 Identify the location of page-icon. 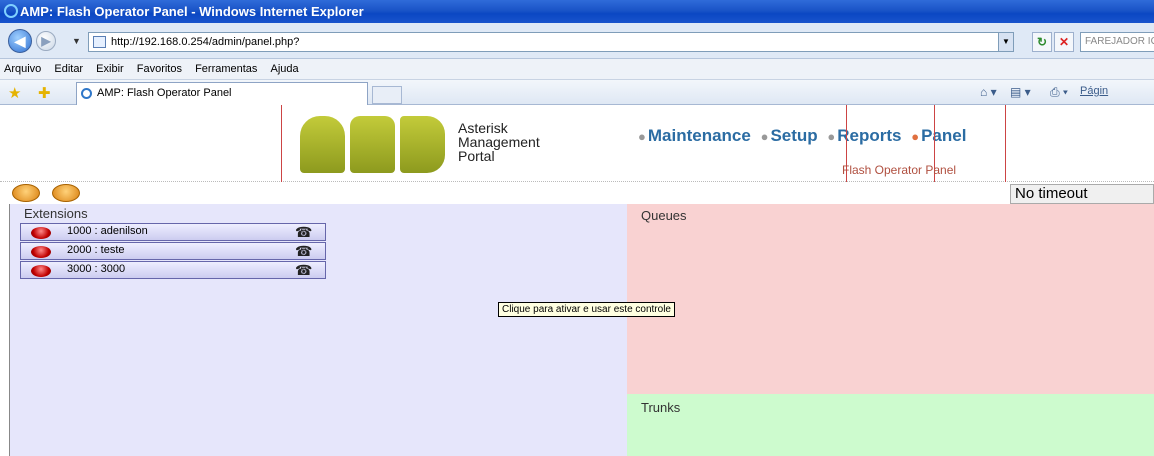
(99, 42).